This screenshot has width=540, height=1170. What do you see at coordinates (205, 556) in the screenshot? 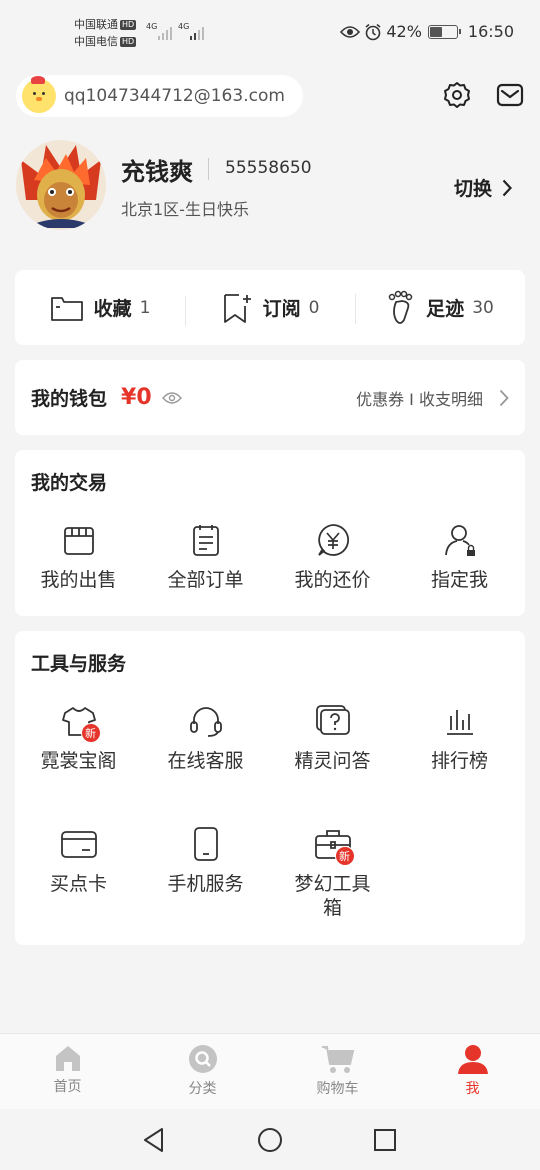
I see `all-orders-item: 全部订单` at bounding box center [205, 556].